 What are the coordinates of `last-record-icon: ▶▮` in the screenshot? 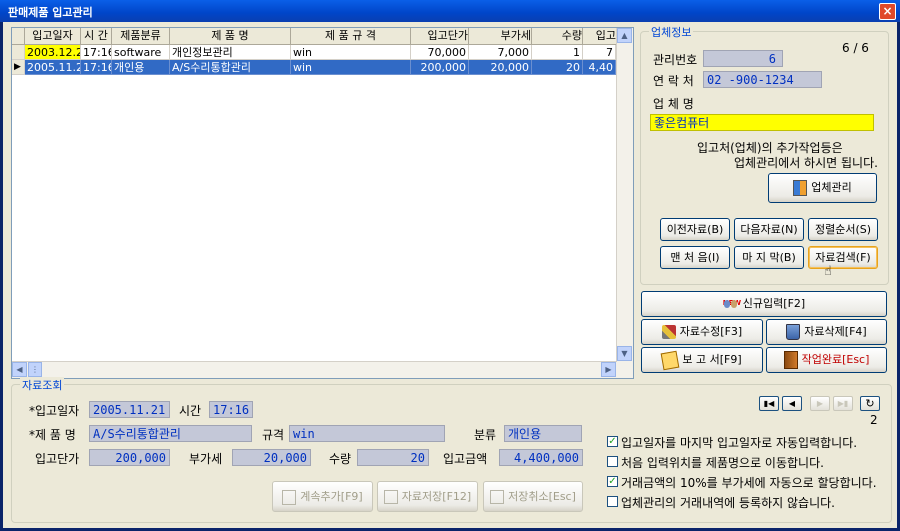 It's located at (843, 403).